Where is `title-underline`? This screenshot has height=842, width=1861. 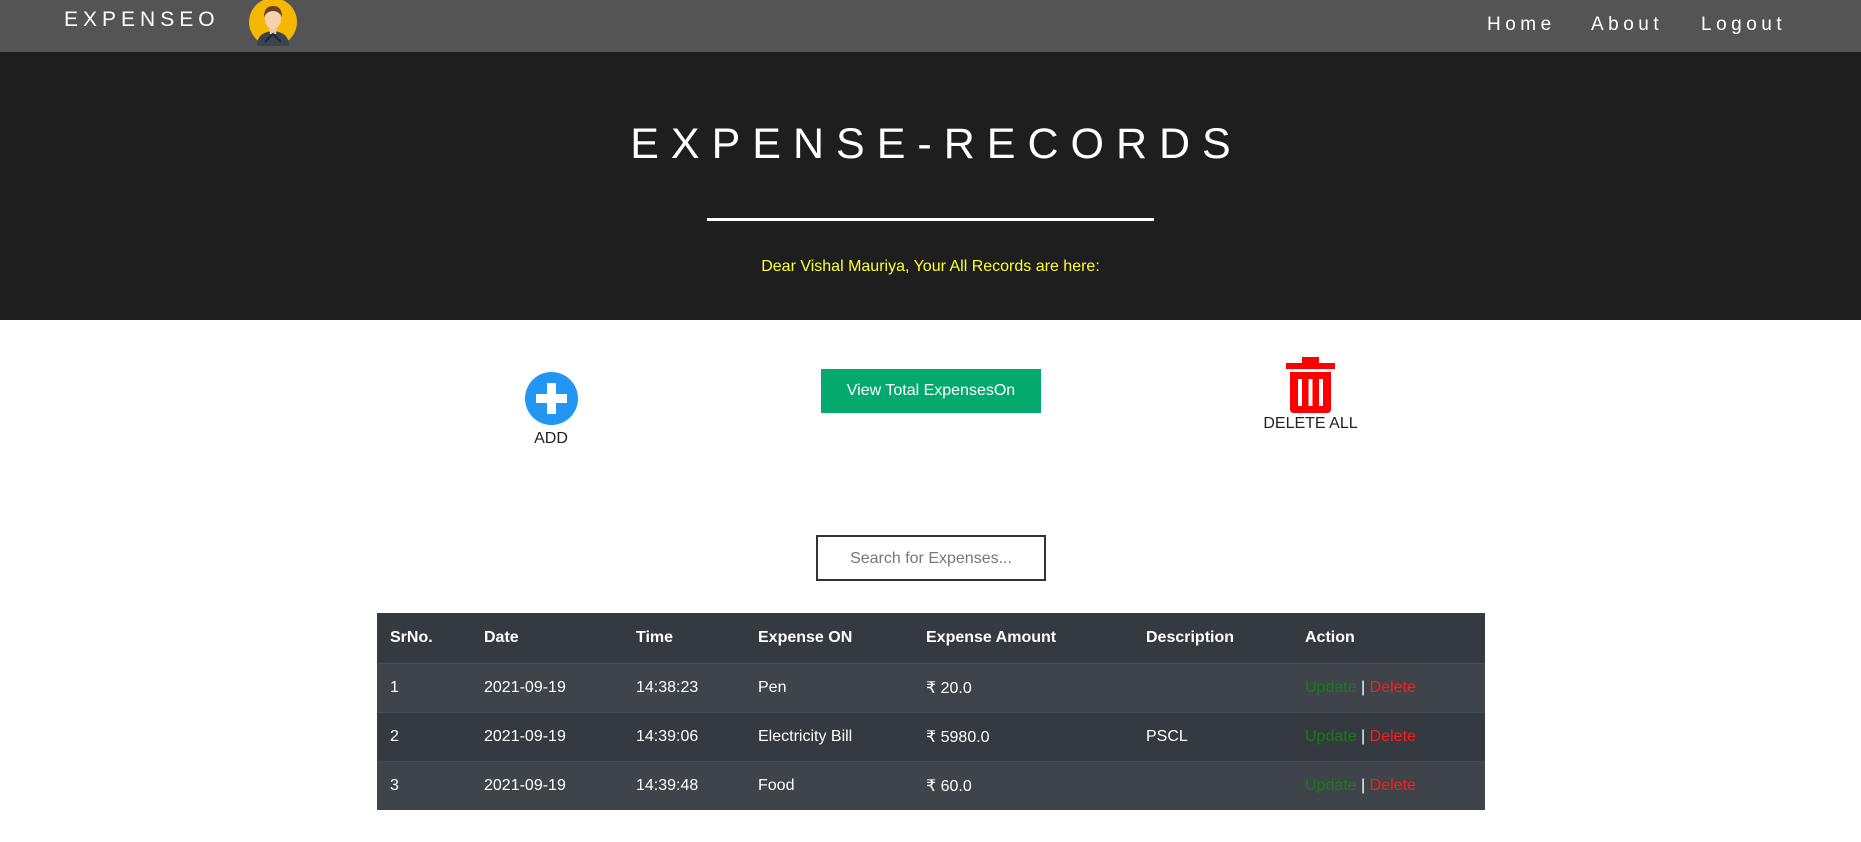
title-underline is located at coordinates (930, 219).